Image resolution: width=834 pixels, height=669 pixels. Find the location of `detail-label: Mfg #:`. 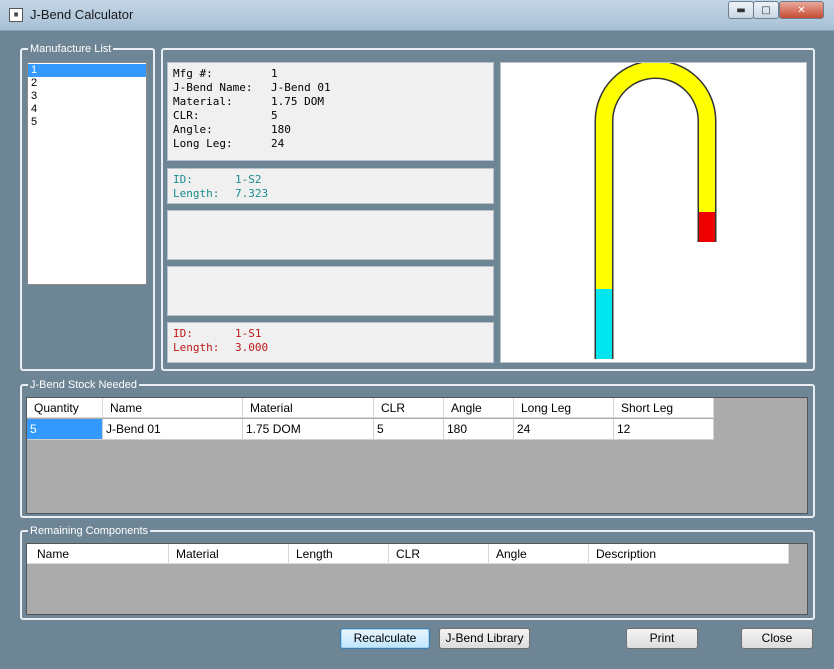

detail-label: Mfg #: is located at coordinates (193, 73).